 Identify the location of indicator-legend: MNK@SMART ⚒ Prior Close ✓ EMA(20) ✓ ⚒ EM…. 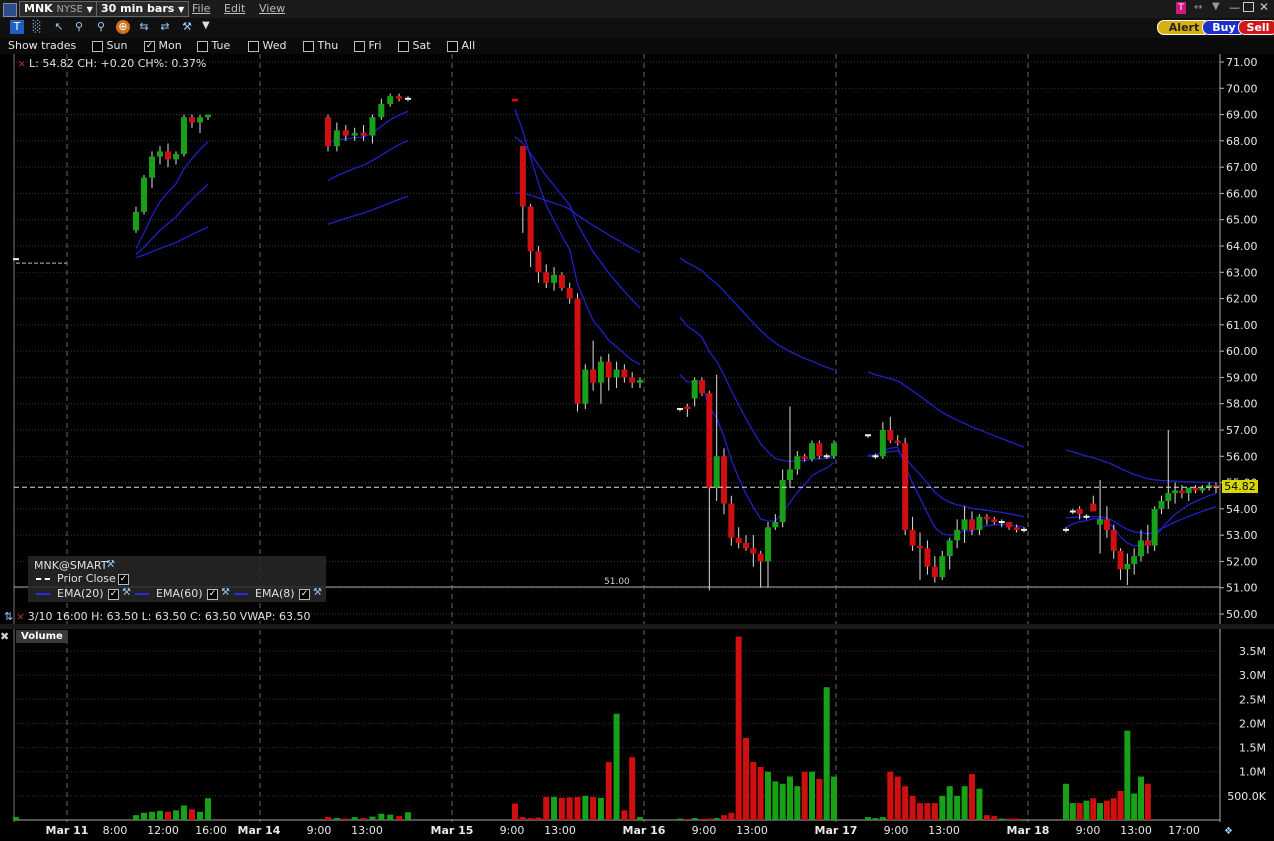
(177, 579).